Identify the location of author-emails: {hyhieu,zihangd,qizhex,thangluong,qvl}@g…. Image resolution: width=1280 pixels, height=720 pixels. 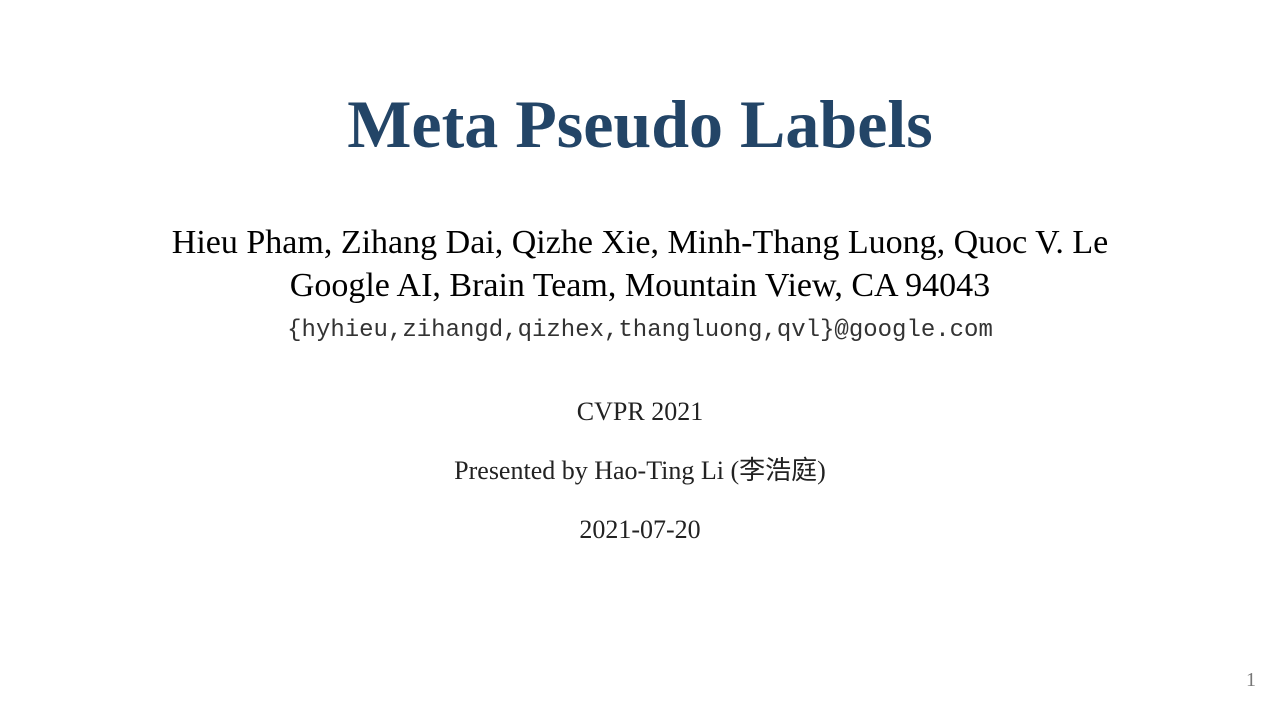
(640, 330).